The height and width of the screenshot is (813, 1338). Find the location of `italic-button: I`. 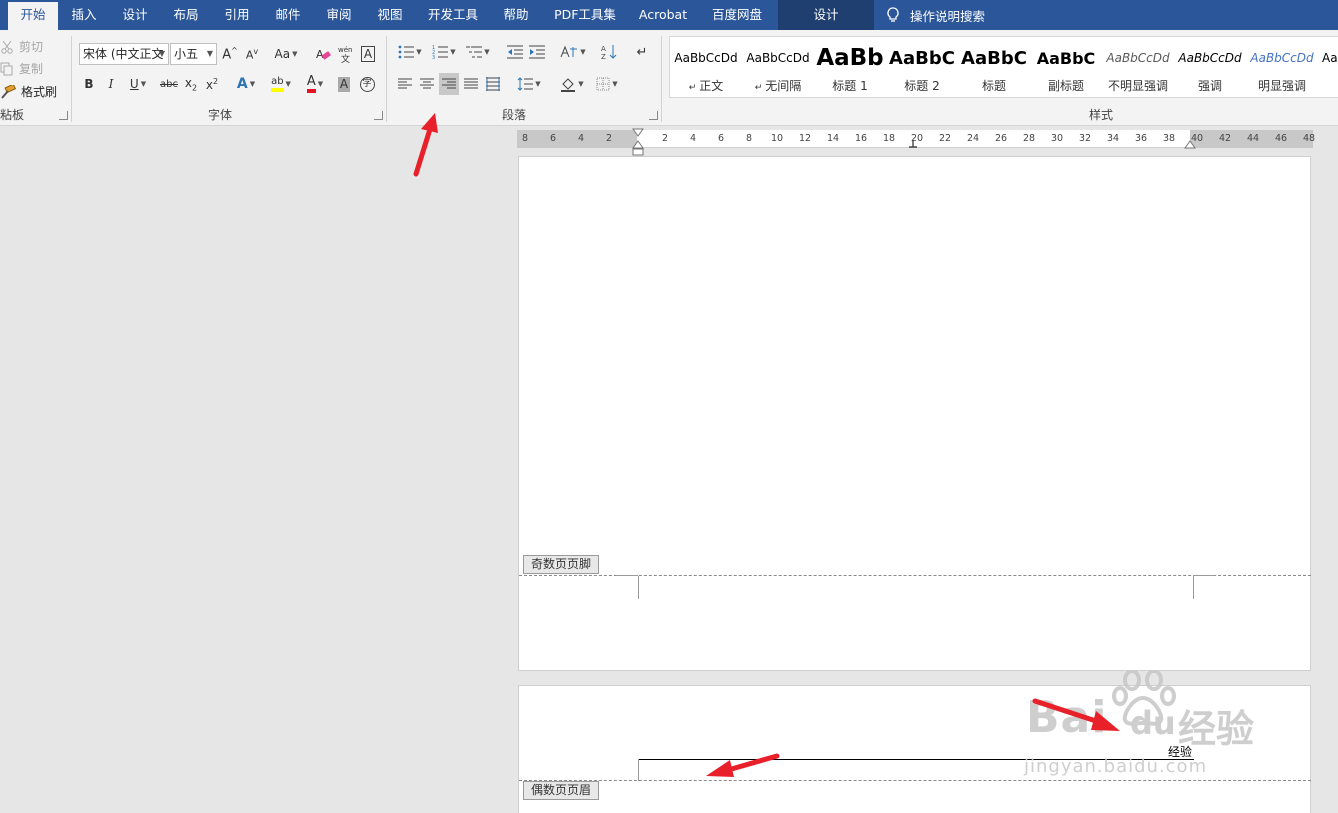

italic-button: I is located at coordinates (111, 84).